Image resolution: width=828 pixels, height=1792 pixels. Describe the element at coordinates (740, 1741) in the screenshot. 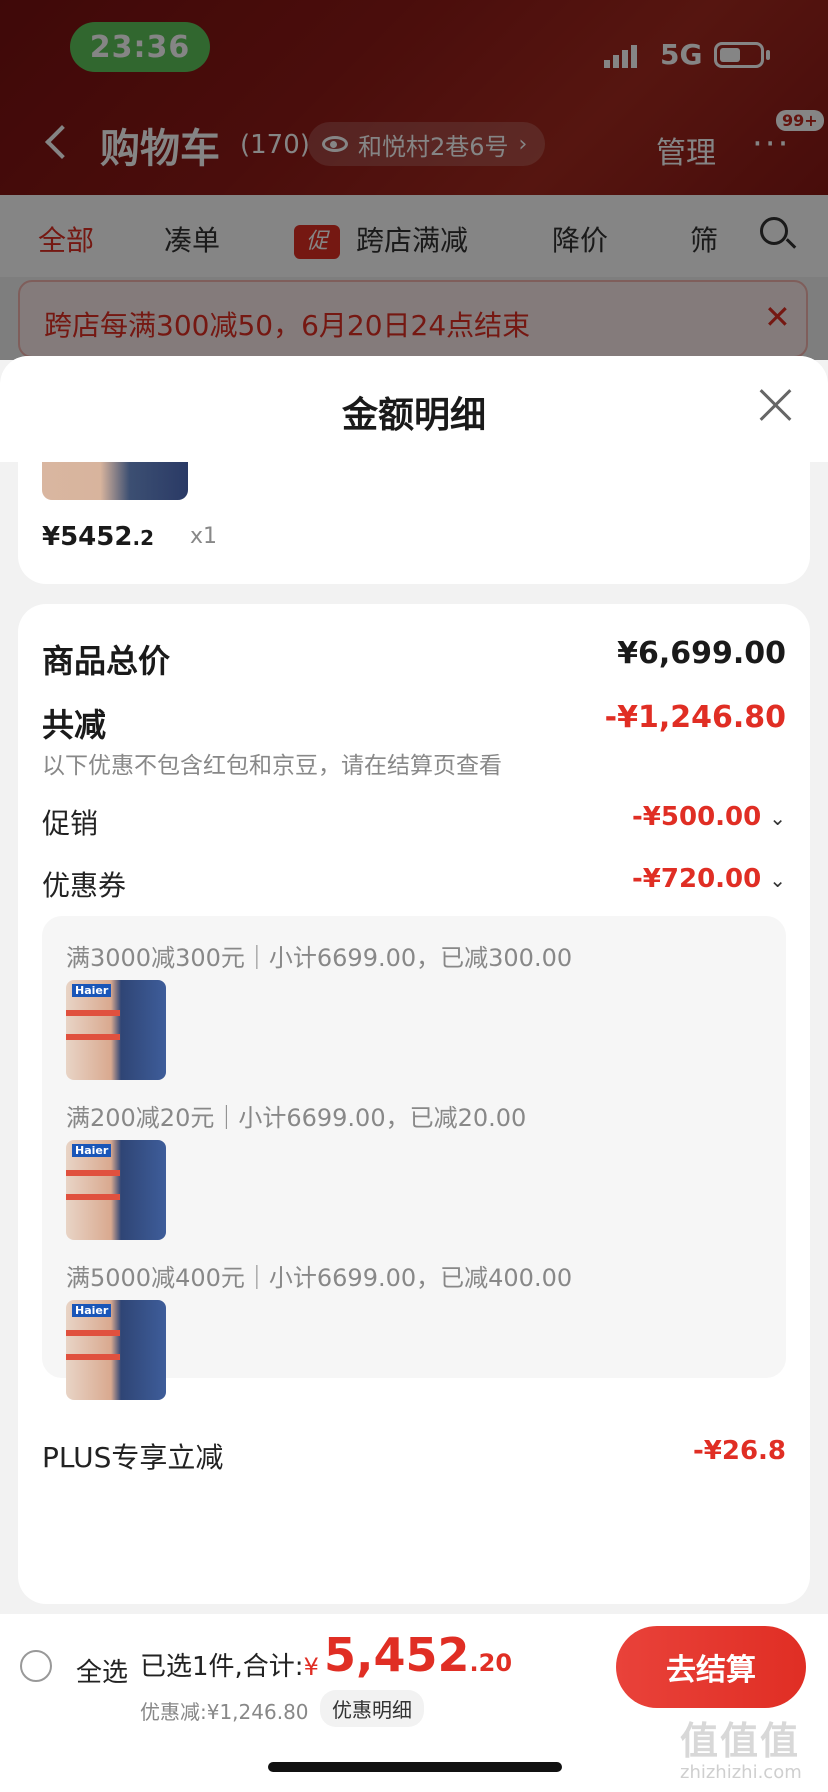

I see `watermark-logo: 值值值` at that location.